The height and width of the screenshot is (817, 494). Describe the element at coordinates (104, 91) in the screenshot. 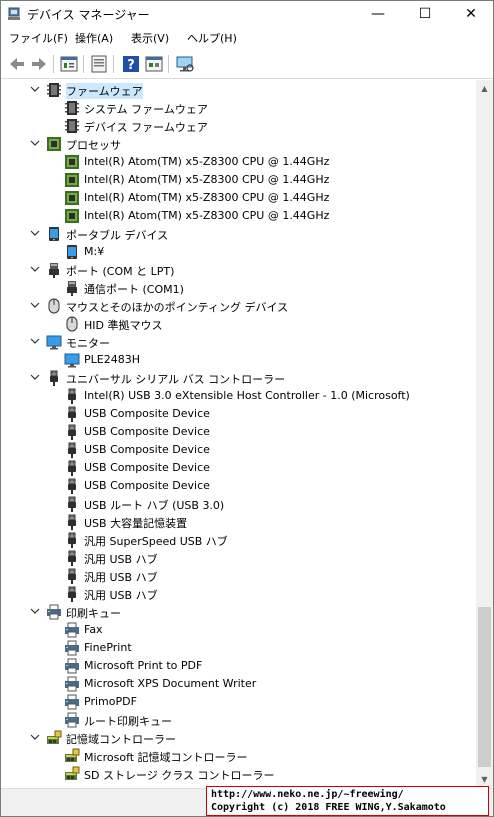

I see `tree-item-label: ファームウェア` at that location.